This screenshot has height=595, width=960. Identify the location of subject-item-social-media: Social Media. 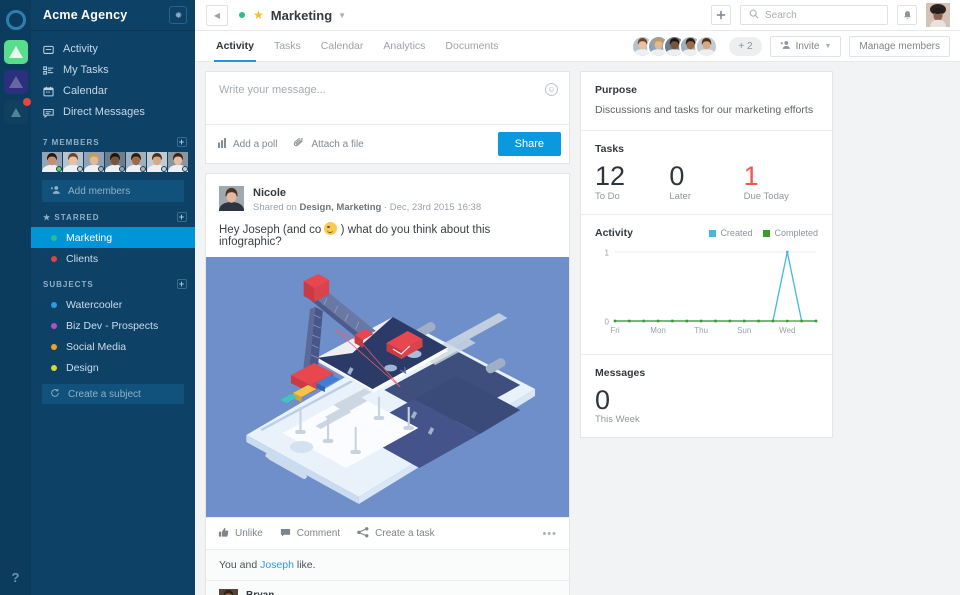
(113, 346).